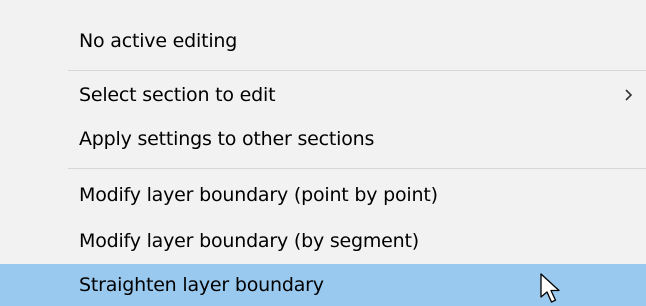 The width and height of the screenshot is (646, 306). I want to click on menu-item-label: Modify layer boundary (point by point), so click(258, 195).